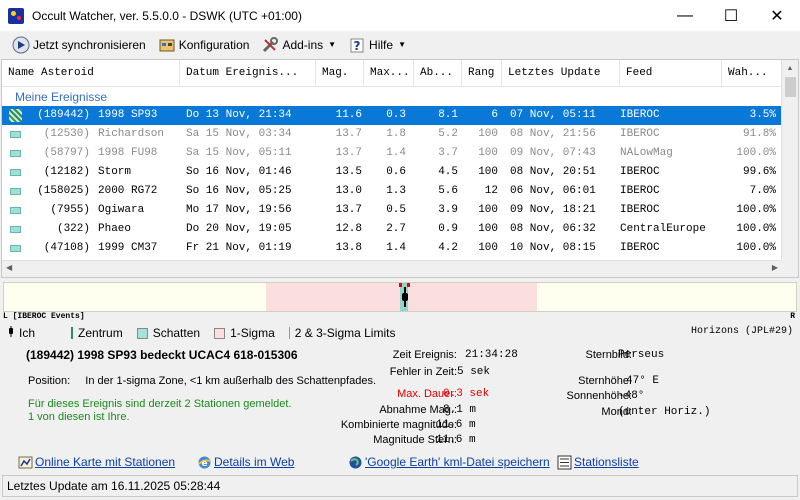  I want to click on browser-icon: e, so click(204, 462).